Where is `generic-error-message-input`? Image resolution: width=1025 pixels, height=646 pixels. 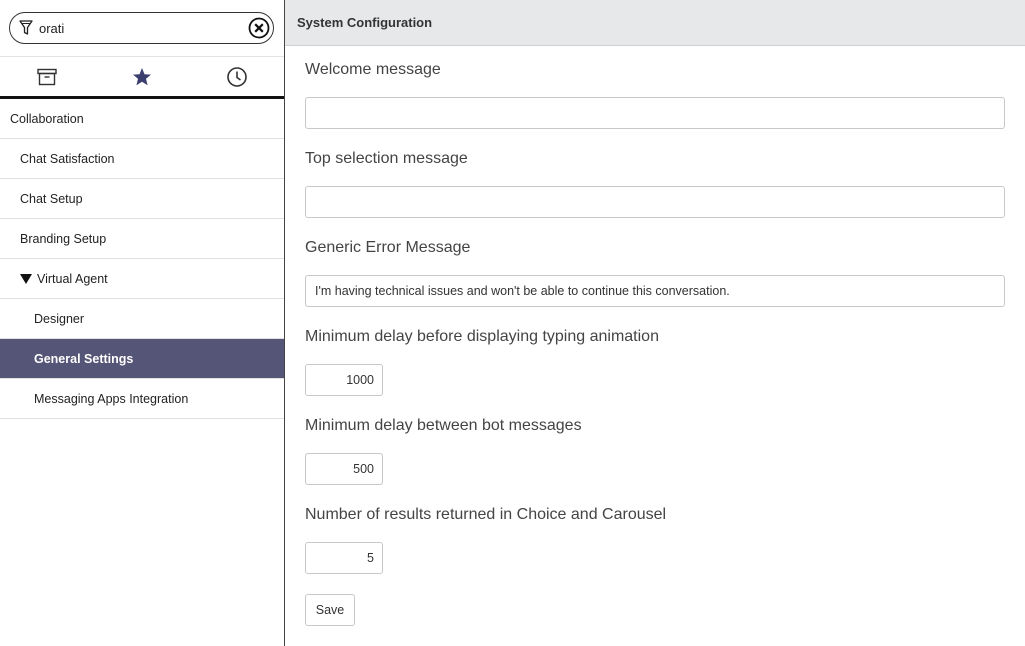 generic-error-message-input is located at coordinates (655, 291).